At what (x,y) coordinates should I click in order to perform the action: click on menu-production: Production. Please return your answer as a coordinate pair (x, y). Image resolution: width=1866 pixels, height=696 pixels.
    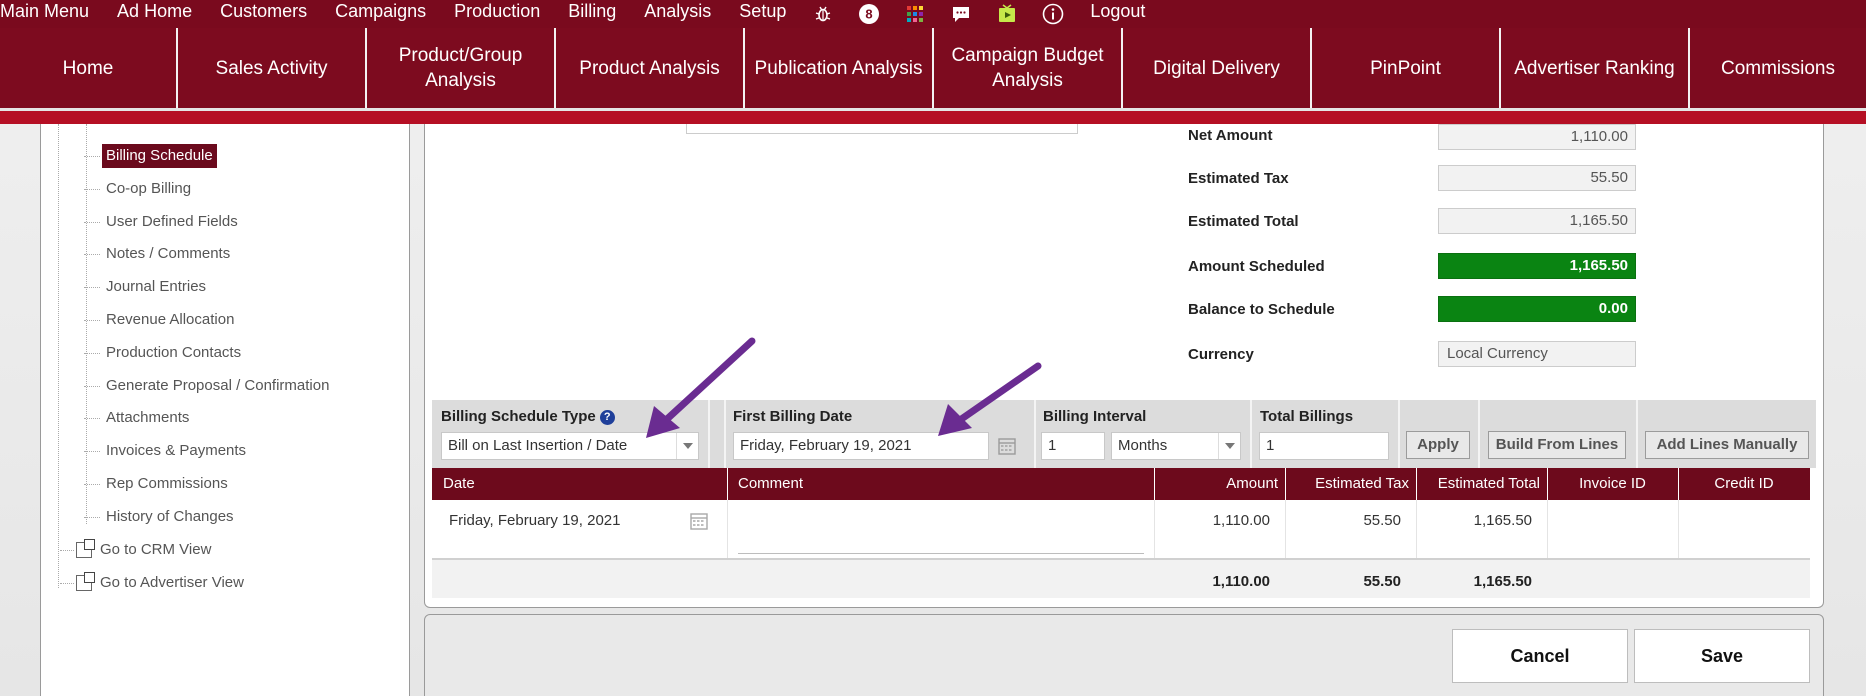
    Looking at the image, I should click on (497, 14).